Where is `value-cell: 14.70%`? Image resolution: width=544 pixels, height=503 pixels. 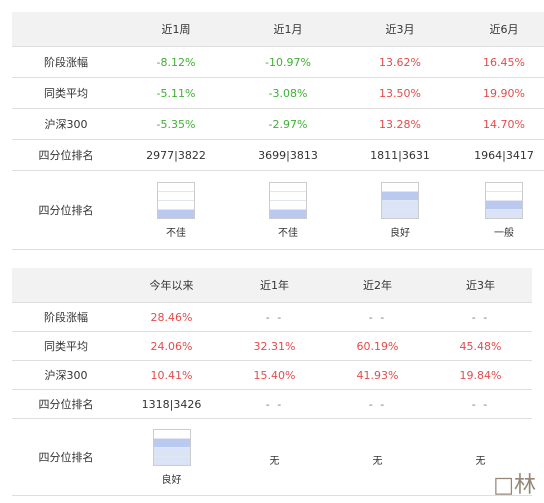
value-cell: 14.70% is located at coordinates (500, 124).